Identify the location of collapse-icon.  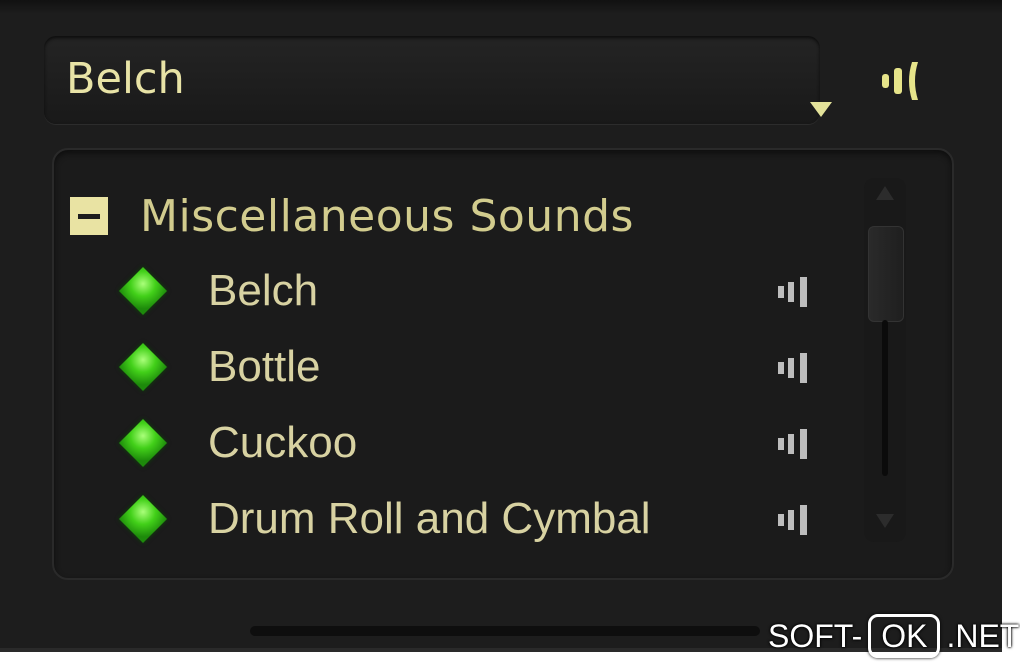
(89, 216).